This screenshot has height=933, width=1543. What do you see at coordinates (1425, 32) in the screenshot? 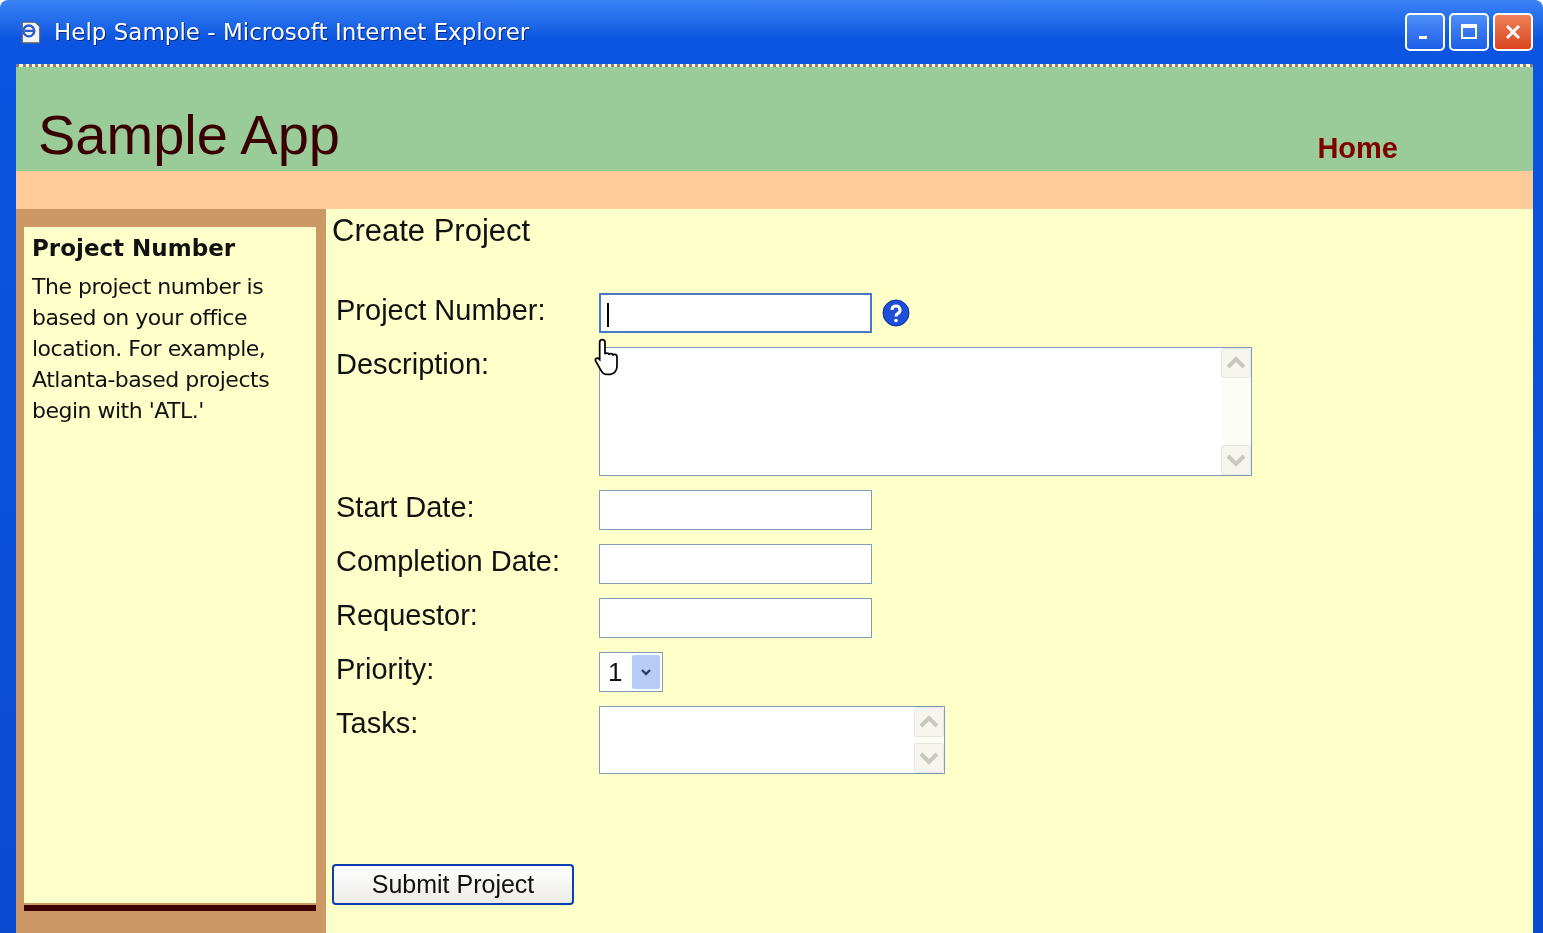
I see `minimize-button` at bounding box center [1425, 32].